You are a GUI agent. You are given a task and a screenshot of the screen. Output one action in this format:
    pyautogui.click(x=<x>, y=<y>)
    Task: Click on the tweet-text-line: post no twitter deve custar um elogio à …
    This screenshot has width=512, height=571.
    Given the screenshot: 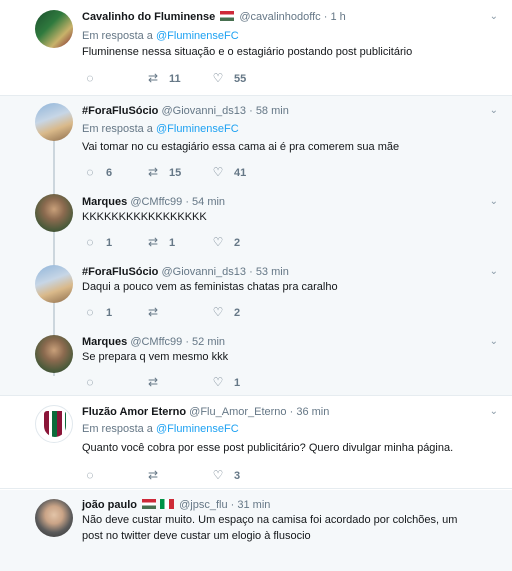 What is the action you would take?
    pyautogui.click(x=196, y=536)
    